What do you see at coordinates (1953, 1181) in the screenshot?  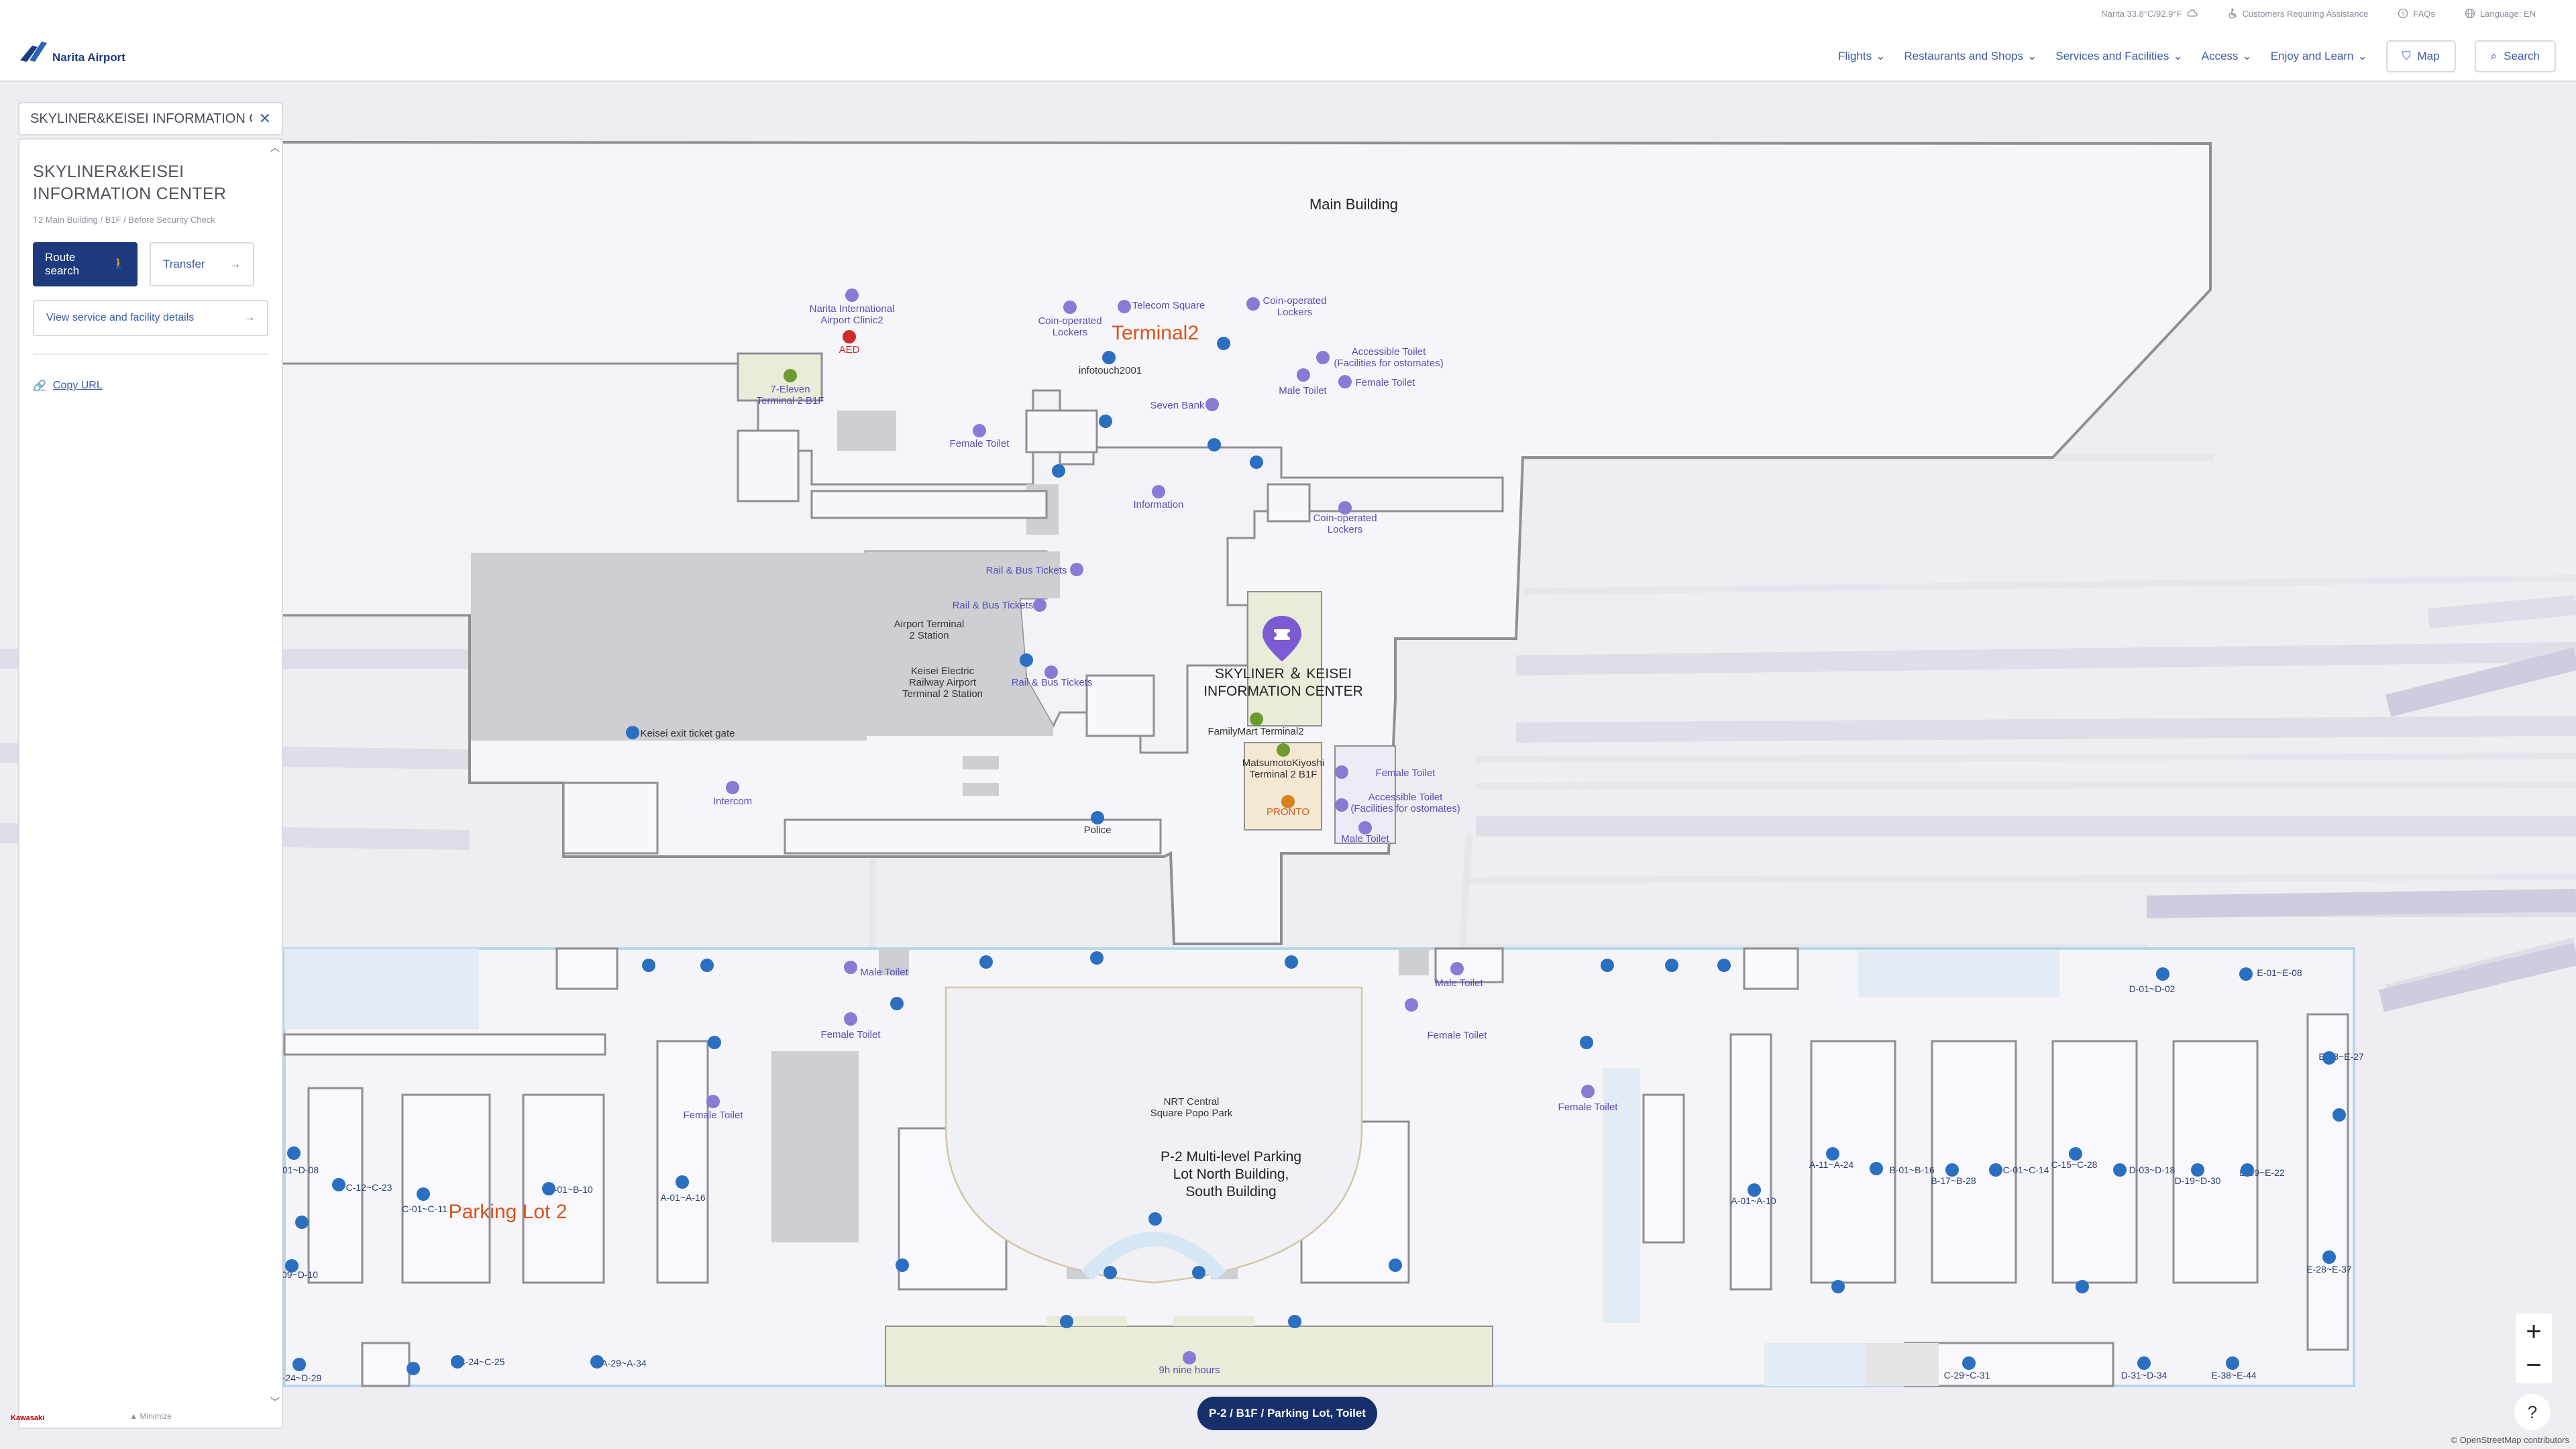 I see `parking-label: B-17~B-28` at bounding box center [1953, 1181].